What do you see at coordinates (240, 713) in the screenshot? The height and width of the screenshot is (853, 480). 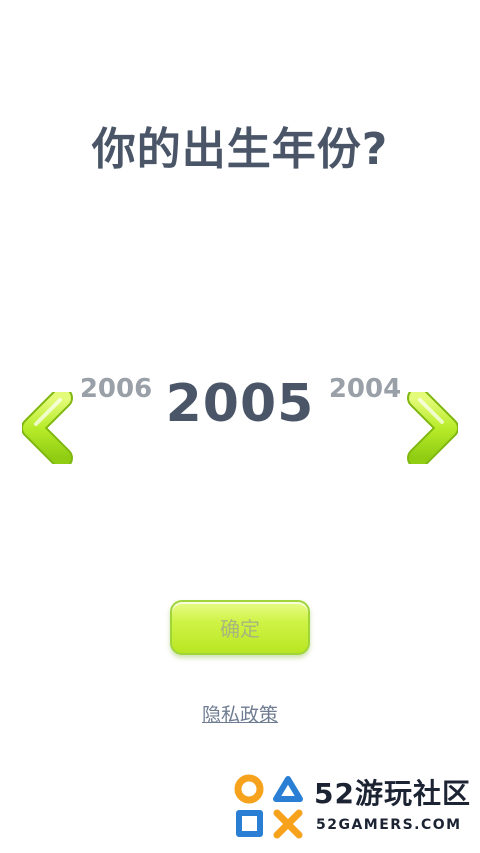 I see `privacy-policy-link: 隐私政策` at bounding box center [240, 713].